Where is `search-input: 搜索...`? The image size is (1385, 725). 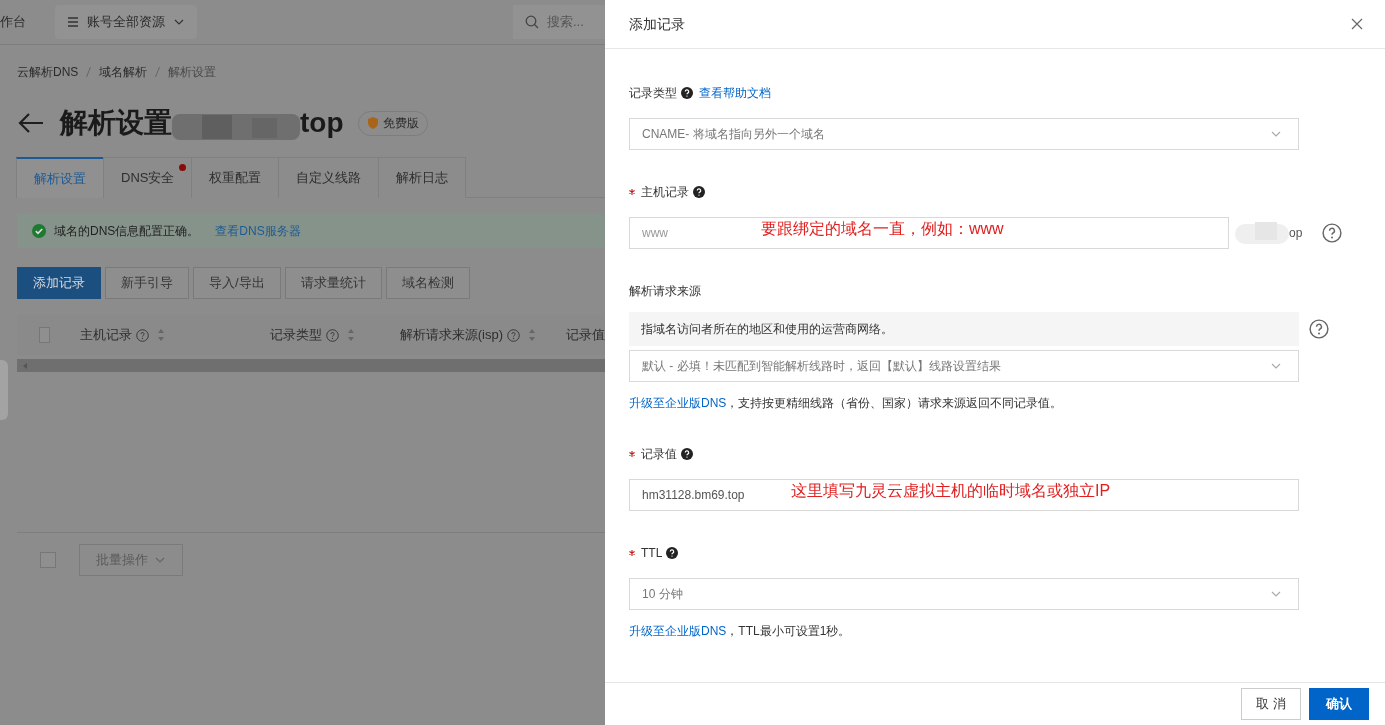 search-input: 搜索... is located at coordinates (572, 22).